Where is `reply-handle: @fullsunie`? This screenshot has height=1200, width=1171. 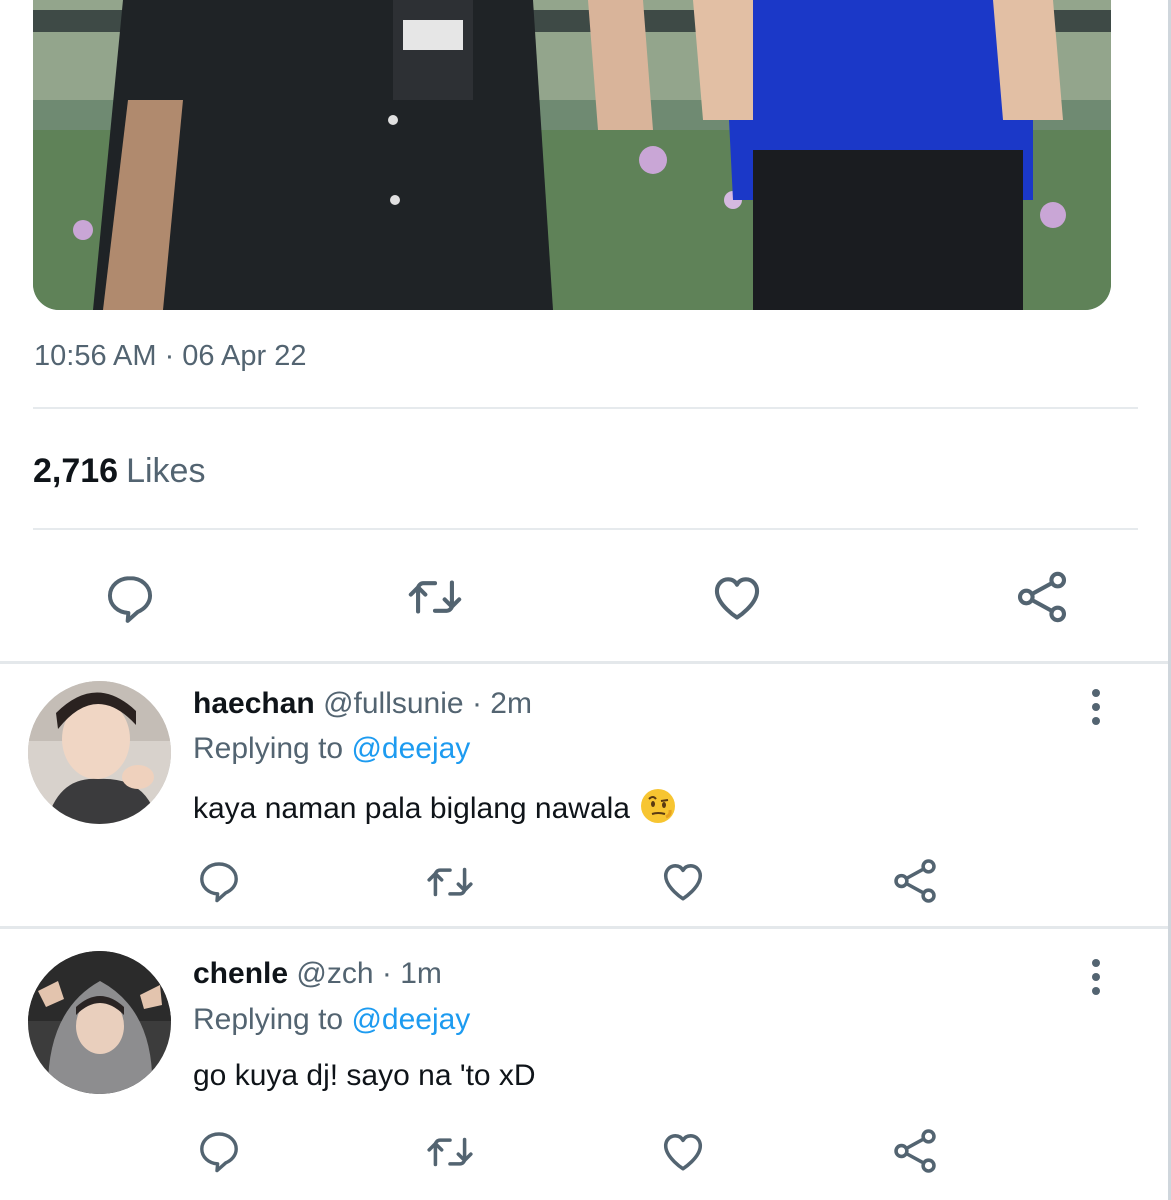 reply-handle: @fullsunie is located at coordinates (393, 703).